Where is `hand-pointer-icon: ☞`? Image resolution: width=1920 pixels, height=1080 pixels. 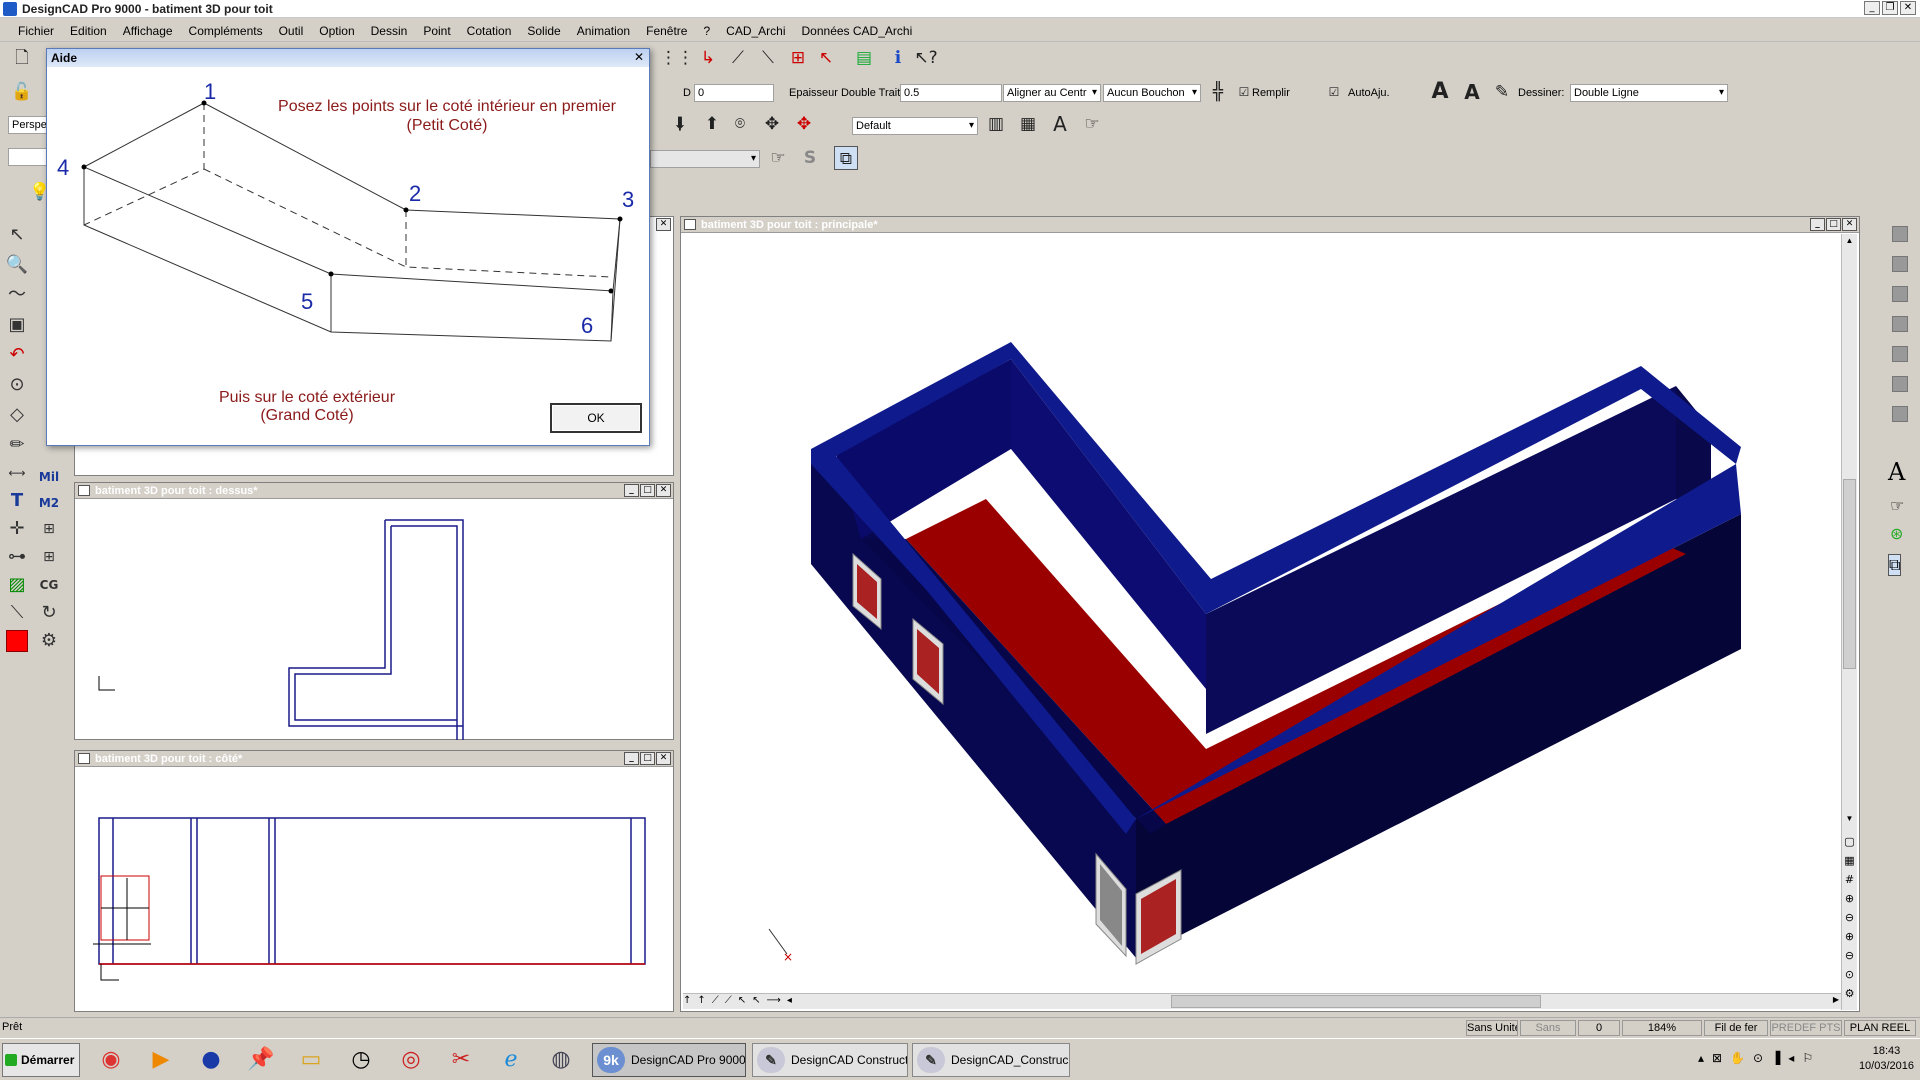
hand-pointer-icon: ☞ is located at coordinates (778, 158).